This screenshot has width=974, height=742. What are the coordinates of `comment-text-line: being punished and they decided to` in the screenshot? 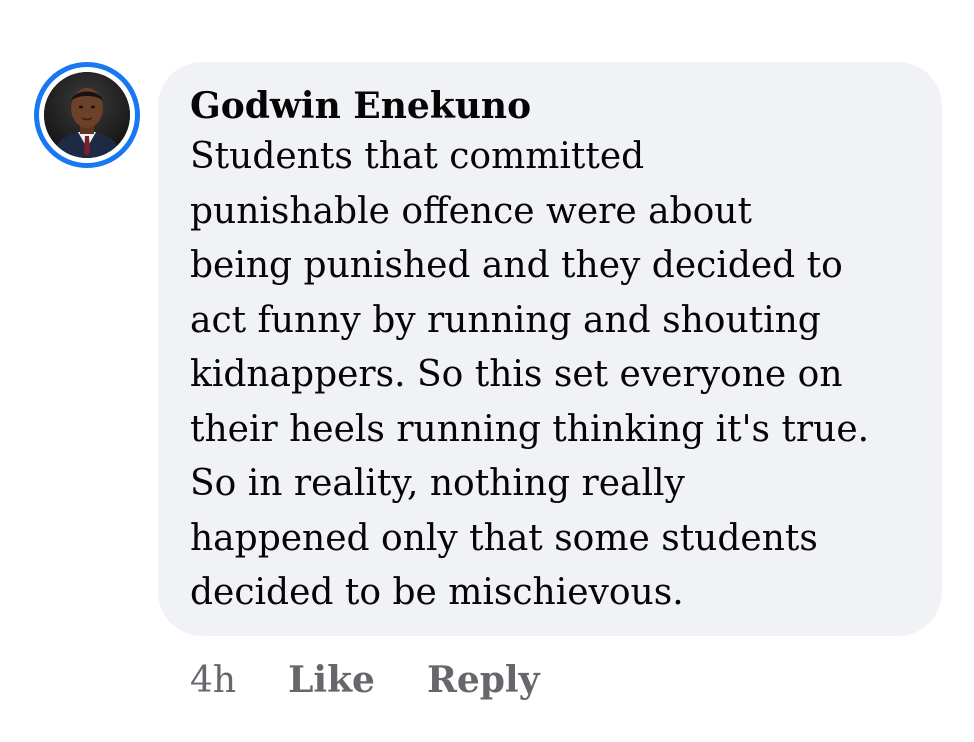 It's located at (516, 265).